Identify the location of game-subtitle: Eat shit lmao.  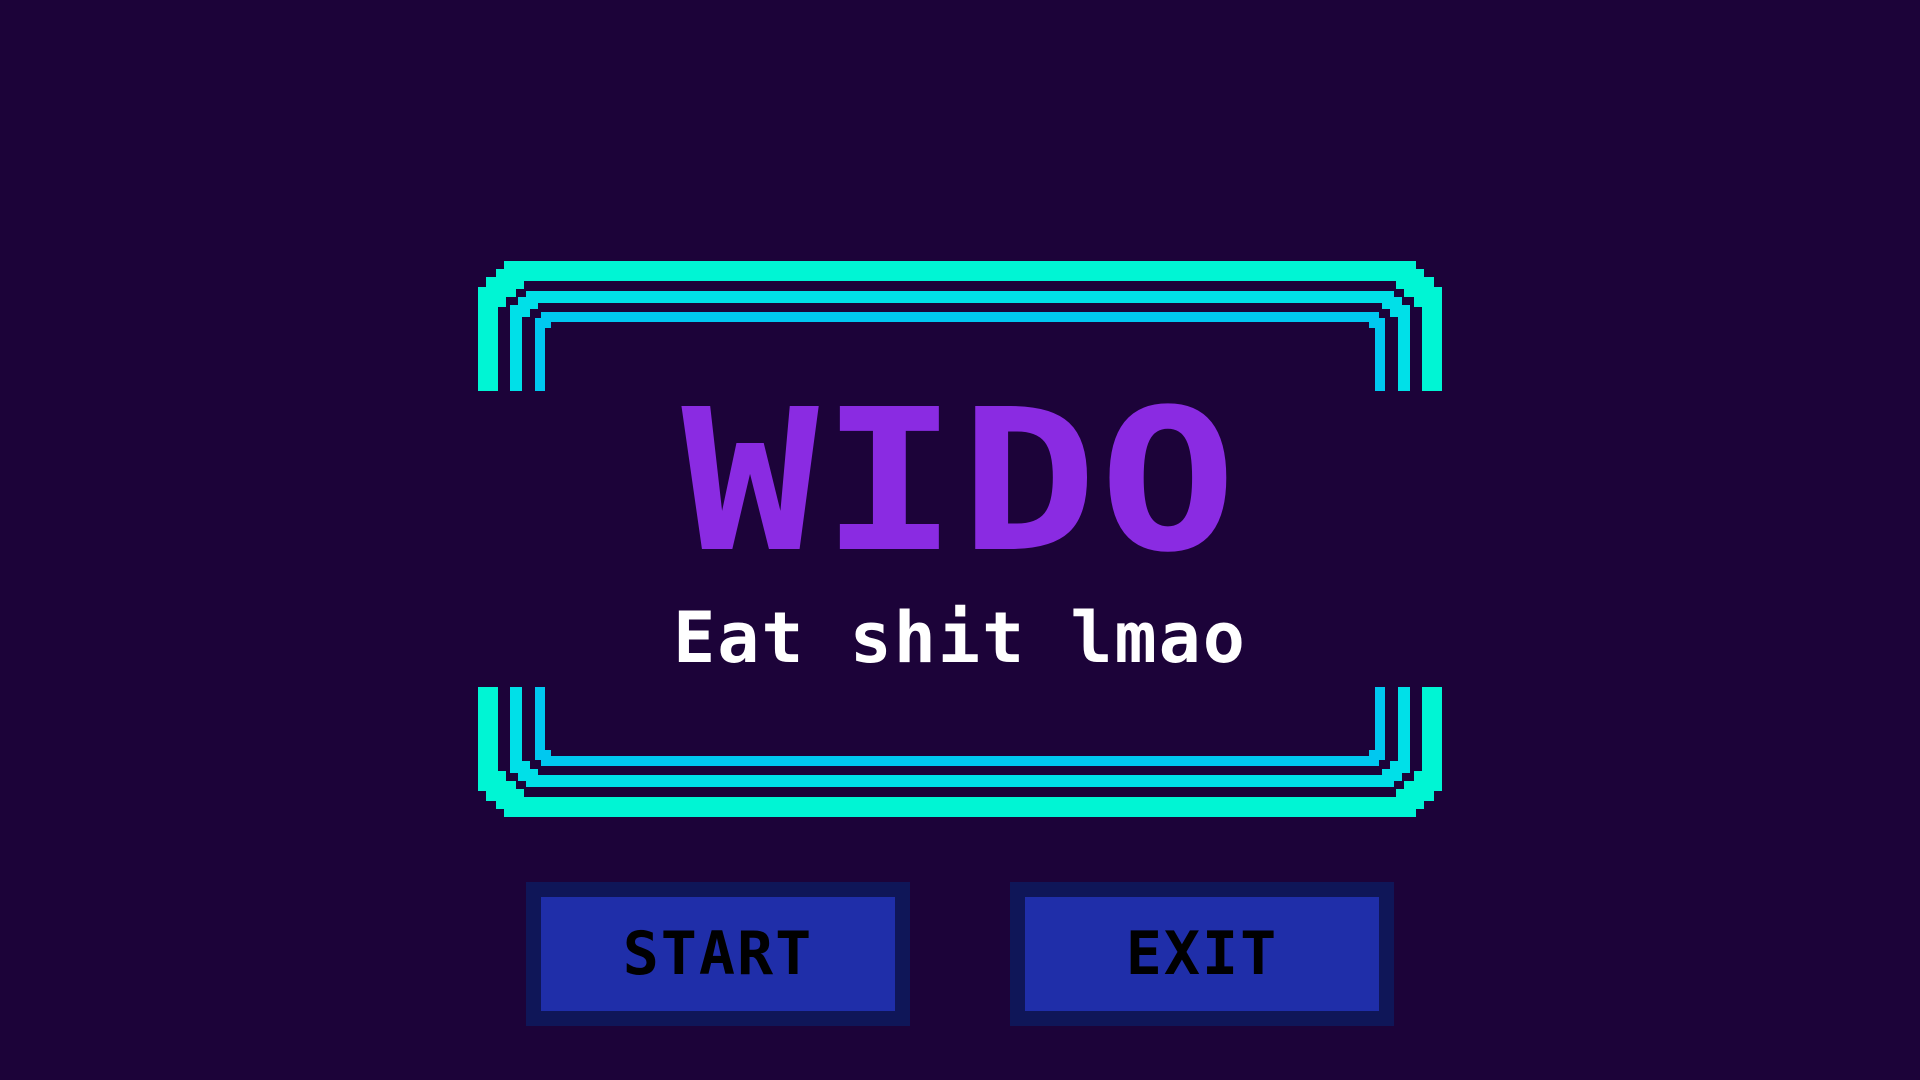
(960, 638).